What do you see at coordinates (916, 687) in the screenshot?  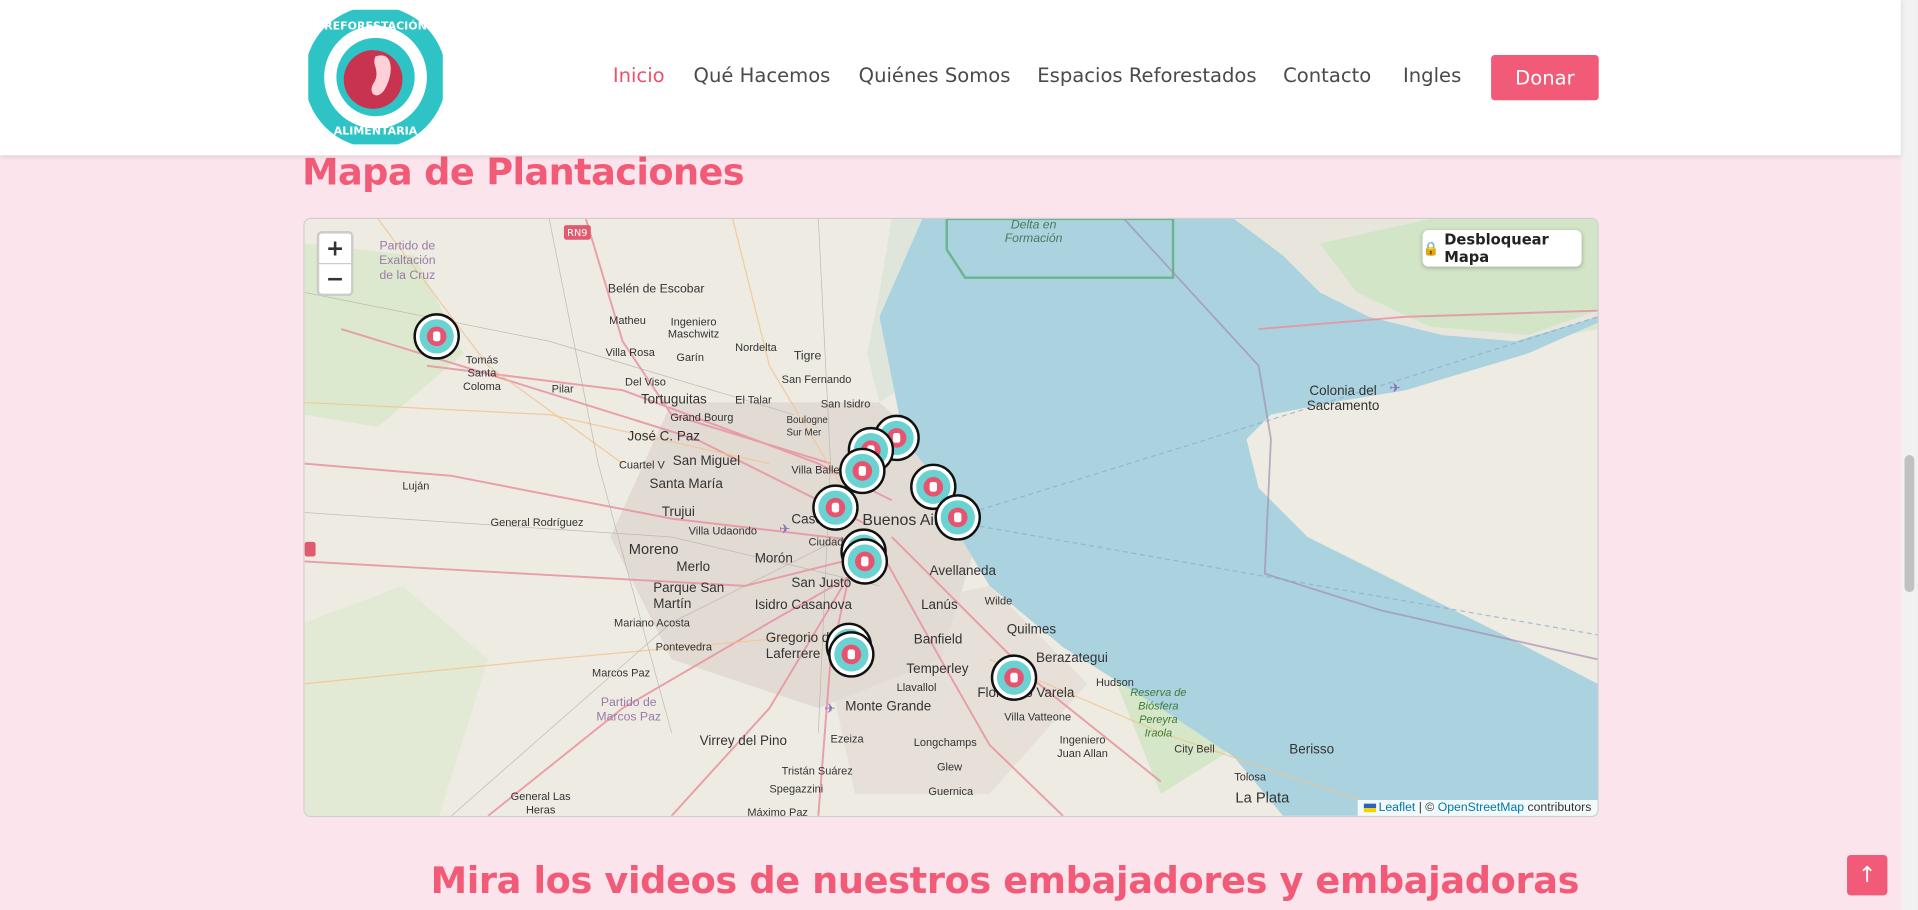 I see `place-label: Llavallol` at bounding box center [916, 687].